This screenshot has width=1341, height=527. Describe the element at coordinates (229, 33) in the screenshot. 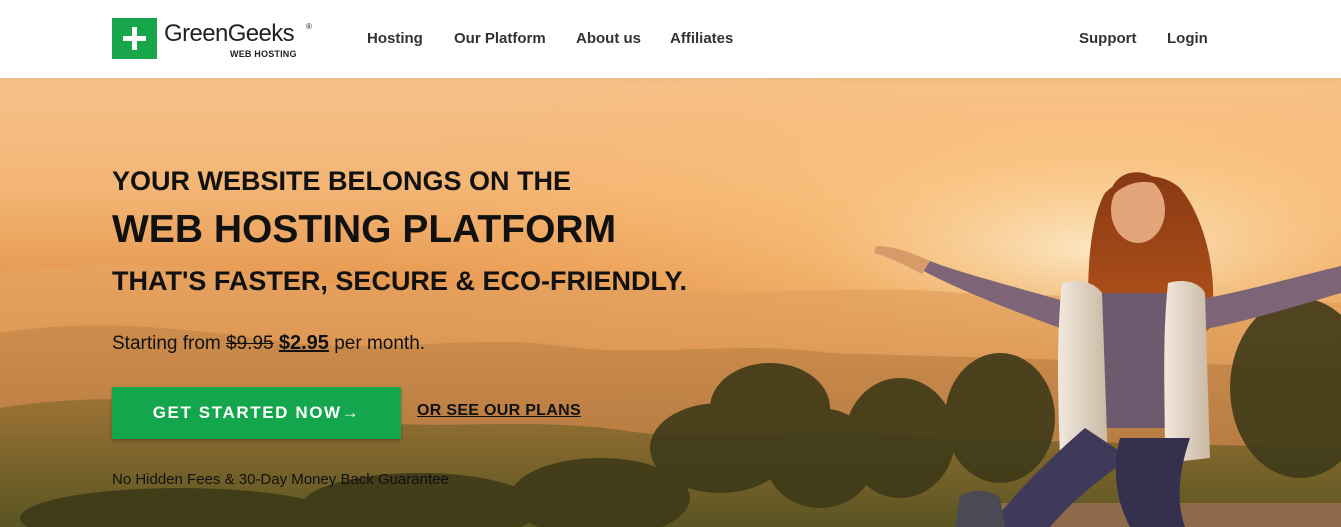

I see `logo-wordmark: GreenGeeks` at that location.